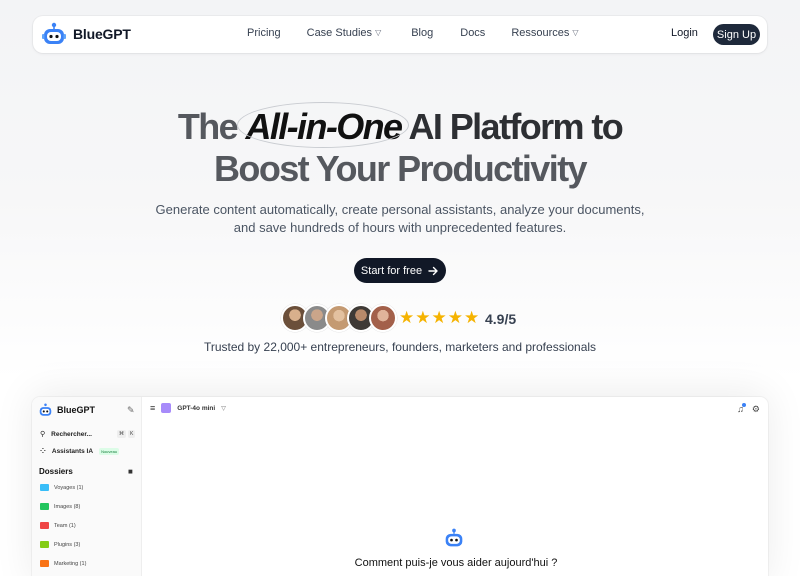 Image resolution: width=800 pixels, height=576 pixels. Describe the element at coordinates (70, 563) in the screenshot. I see `folder-label: Marketing (1)` at that location.